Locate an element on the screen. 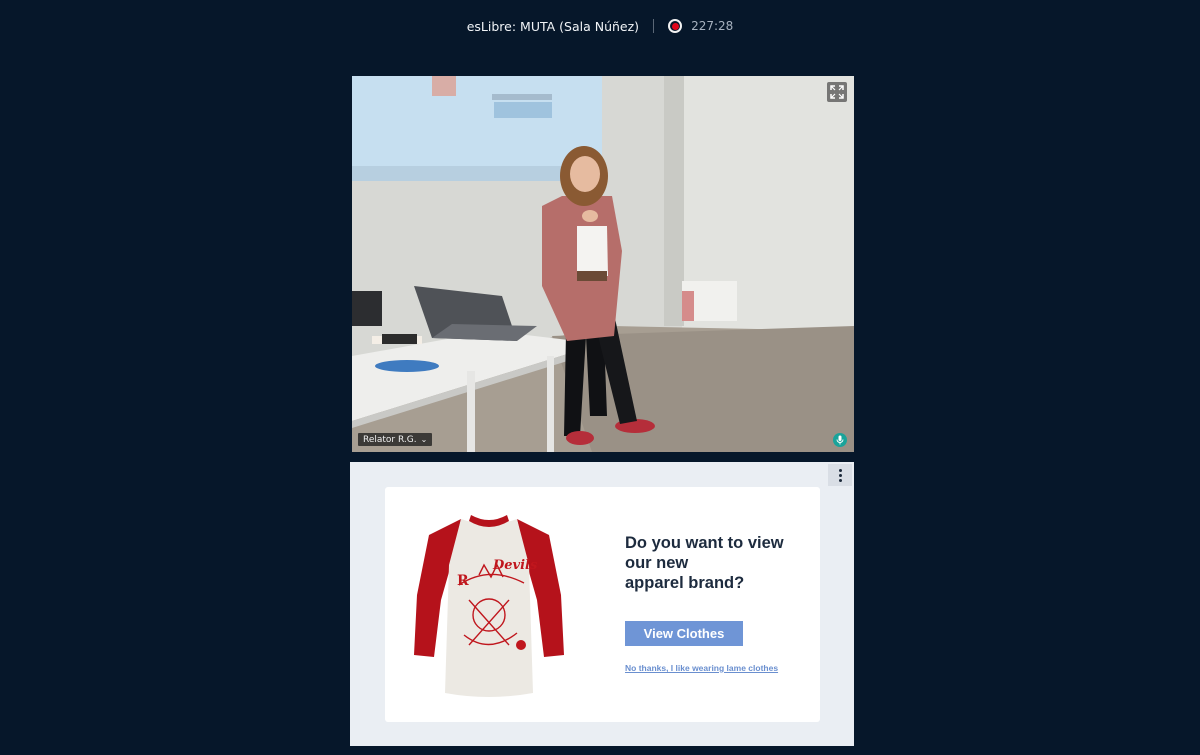  microphone-icon is located at coordinates (840, 440).